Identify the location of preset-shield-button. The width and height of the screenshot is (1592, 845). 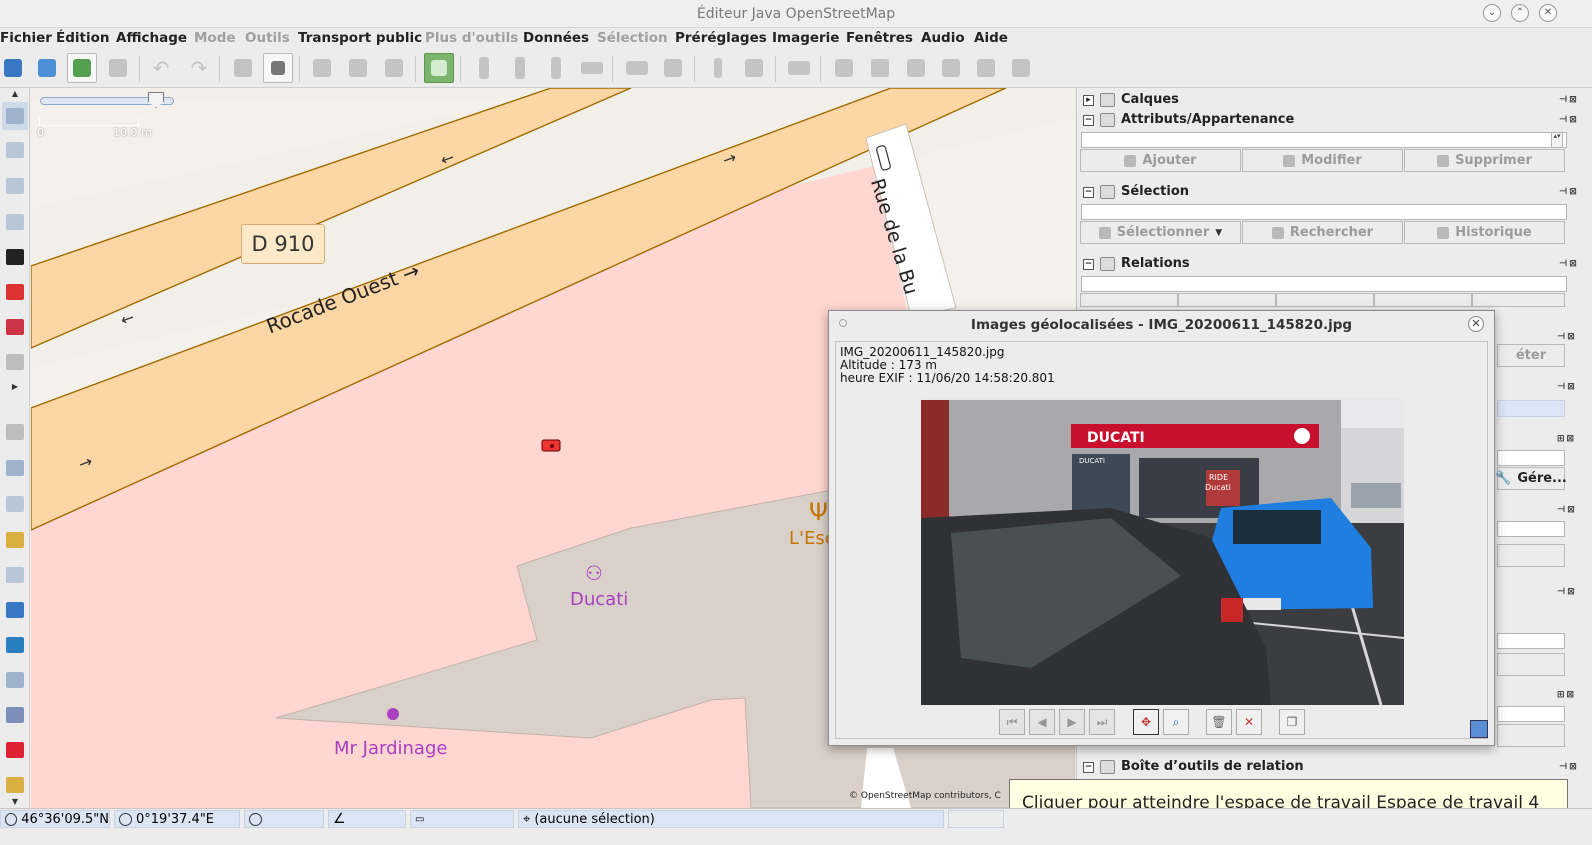
(951, 68).